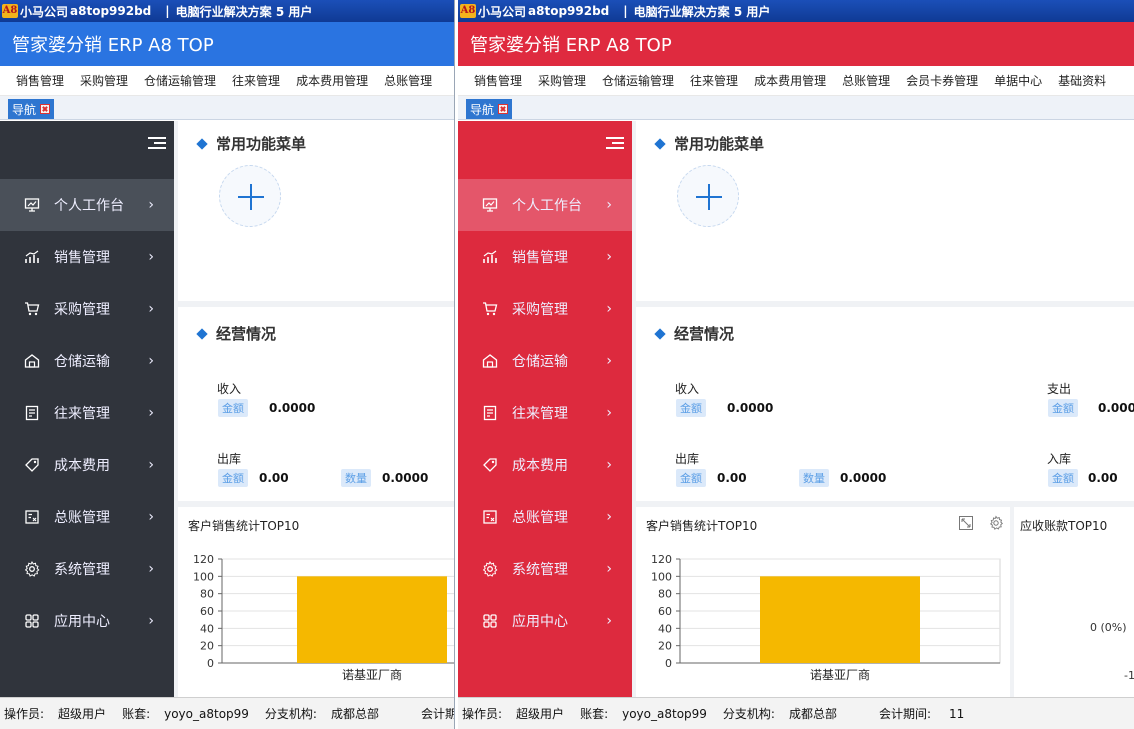 The height and width of the screenshot is (729, 1134). What do you see at coordinates (111, 11) in the screenshot?
I see `account-code: a8top992bd` at bounding box center [111, 11].